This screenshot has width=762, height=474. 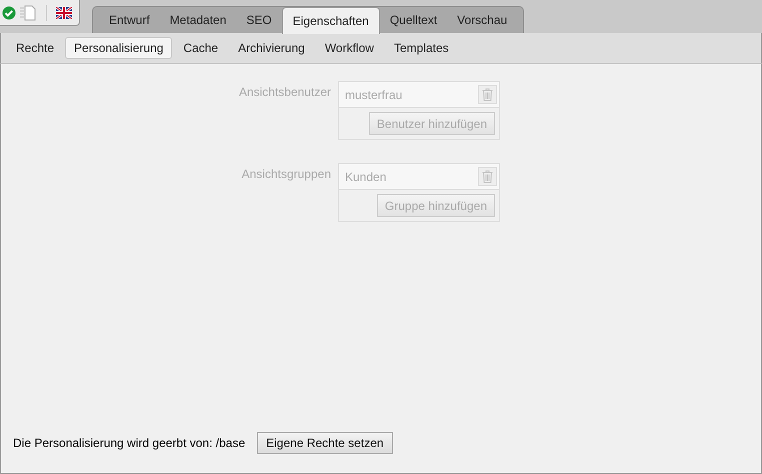 What do you see at coordinates (482, 20) in the screenshot?
I see `tab: Vorschau` at bounding box center [482, 20].